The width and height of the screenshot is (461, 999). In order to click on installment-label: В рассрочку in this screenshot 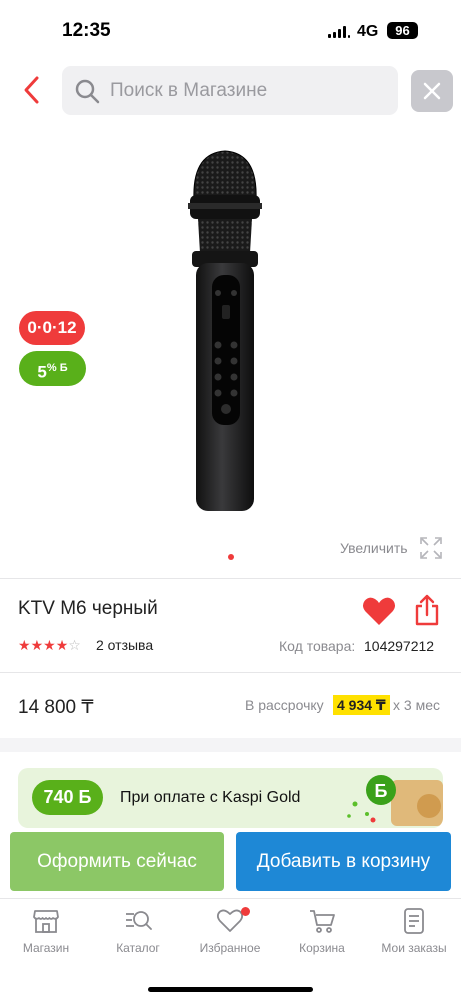, I will do `click(284, 705)`.